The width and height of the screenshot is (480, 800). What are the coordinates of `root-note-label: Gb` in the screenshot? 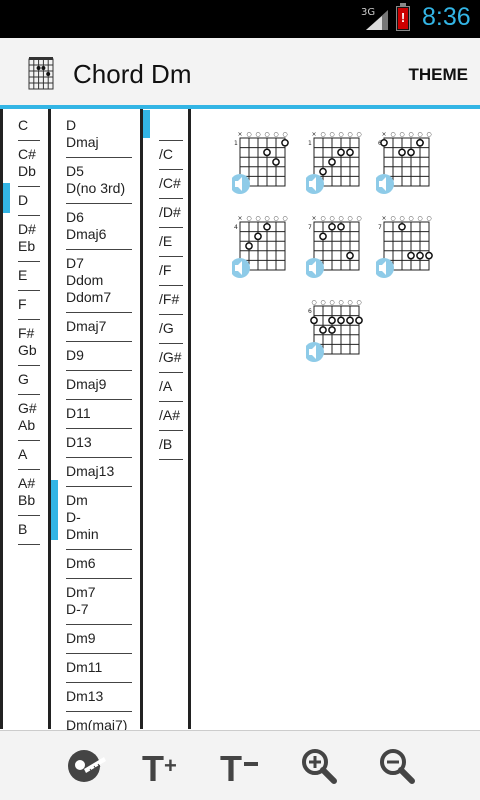 It's located at (27, 350).